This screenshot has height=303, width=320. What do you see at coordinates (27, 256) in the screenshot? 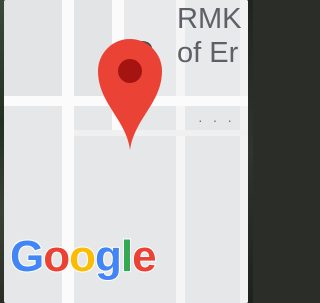
I see `google-logo-letter: G` at bounding box center [27, 256].